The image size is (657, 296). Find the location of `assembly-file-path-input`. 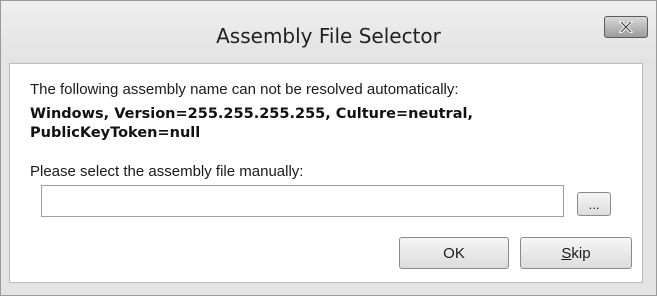

assembly-file-path-input is located at coordinates (302, 201).